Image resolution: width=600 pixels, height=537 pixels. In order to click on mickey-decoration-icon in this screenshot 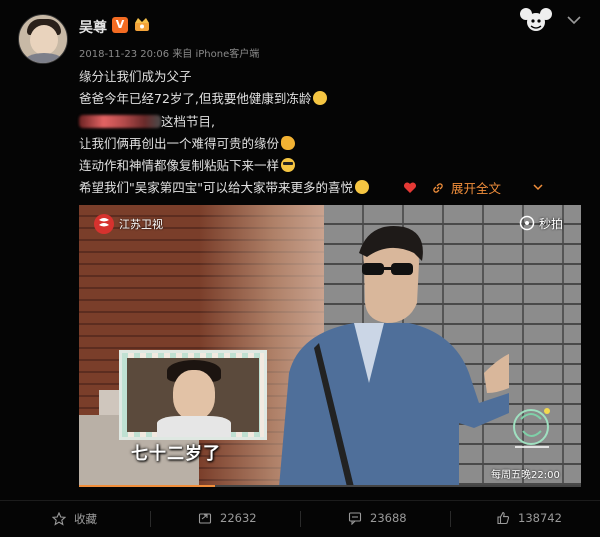, I will do `click(536, 19)`.